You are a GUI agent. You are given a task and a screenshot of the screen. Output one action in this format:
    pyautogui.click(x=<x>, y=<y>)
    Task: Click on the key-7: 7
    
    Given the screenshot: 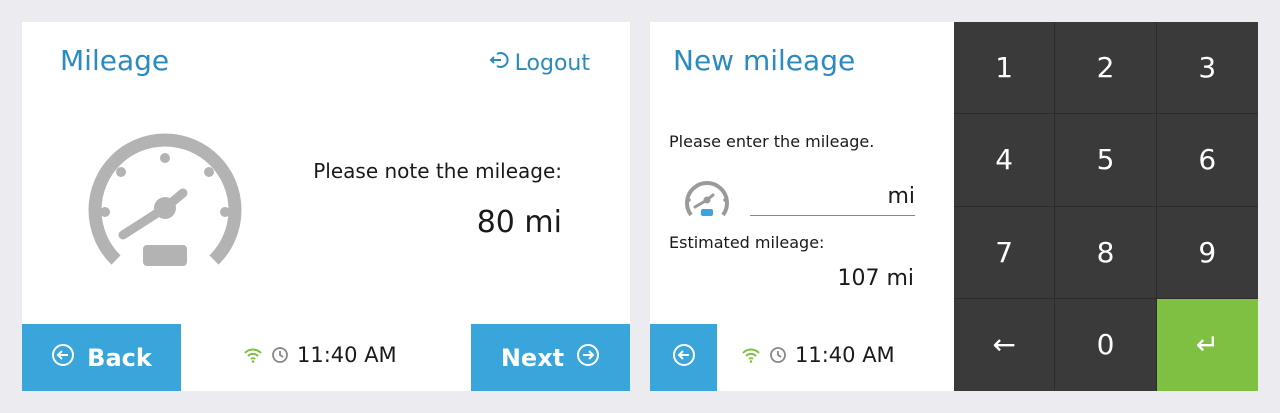 What is the action you would take?
    pyautogui.click(x=1005, y=252)
    